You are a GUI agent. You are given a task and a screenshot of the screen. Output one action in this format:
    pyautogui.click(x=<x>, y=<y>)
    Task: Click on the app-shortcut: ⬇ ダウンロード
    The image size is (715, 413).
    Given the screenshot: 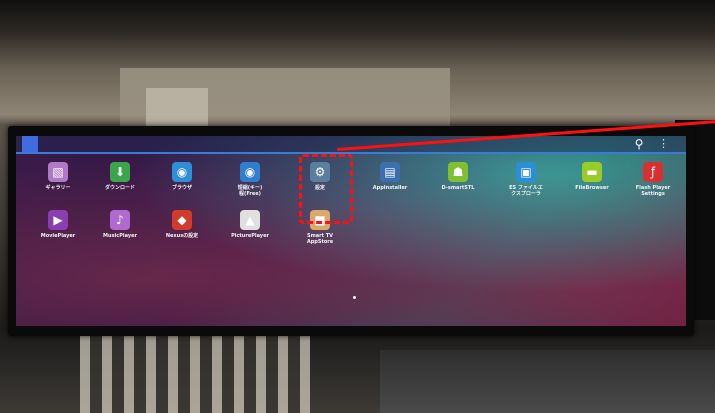 What is the action you would take?
    pyautogui.click(x=120, y=176)
    